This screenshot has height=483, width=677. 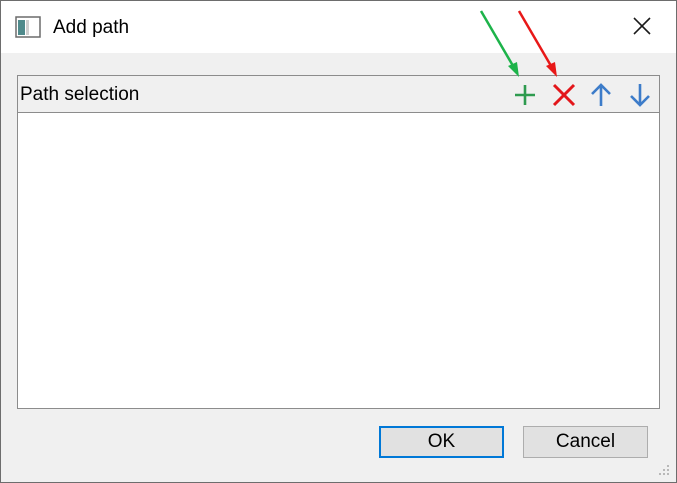 What do you see at coordinates (28, 27) in the screenshot?
I see `app-window-icon` at bounding box center [28, 27].